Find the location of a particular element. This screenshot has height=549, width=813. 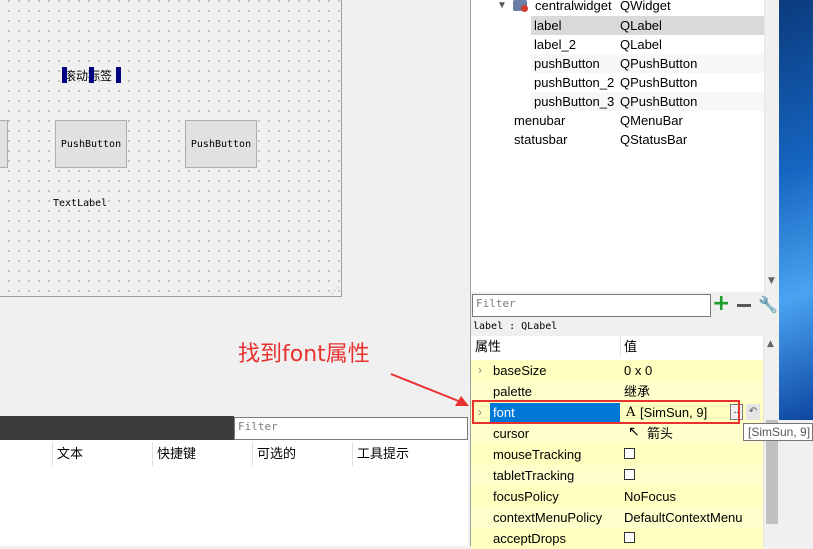

property-value: DefaultContextMenu is located at coordinates (683, 517).